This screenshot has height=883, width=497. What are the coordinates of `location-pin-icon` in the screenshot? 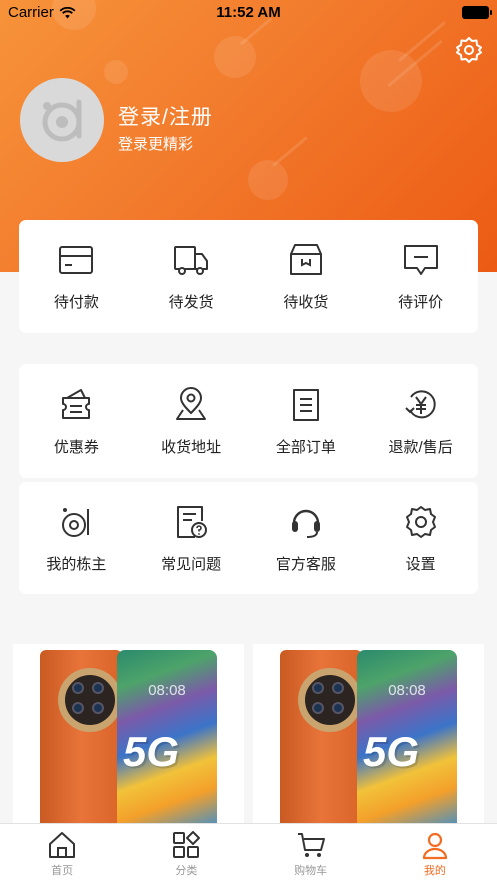 It's located at (191, 403).